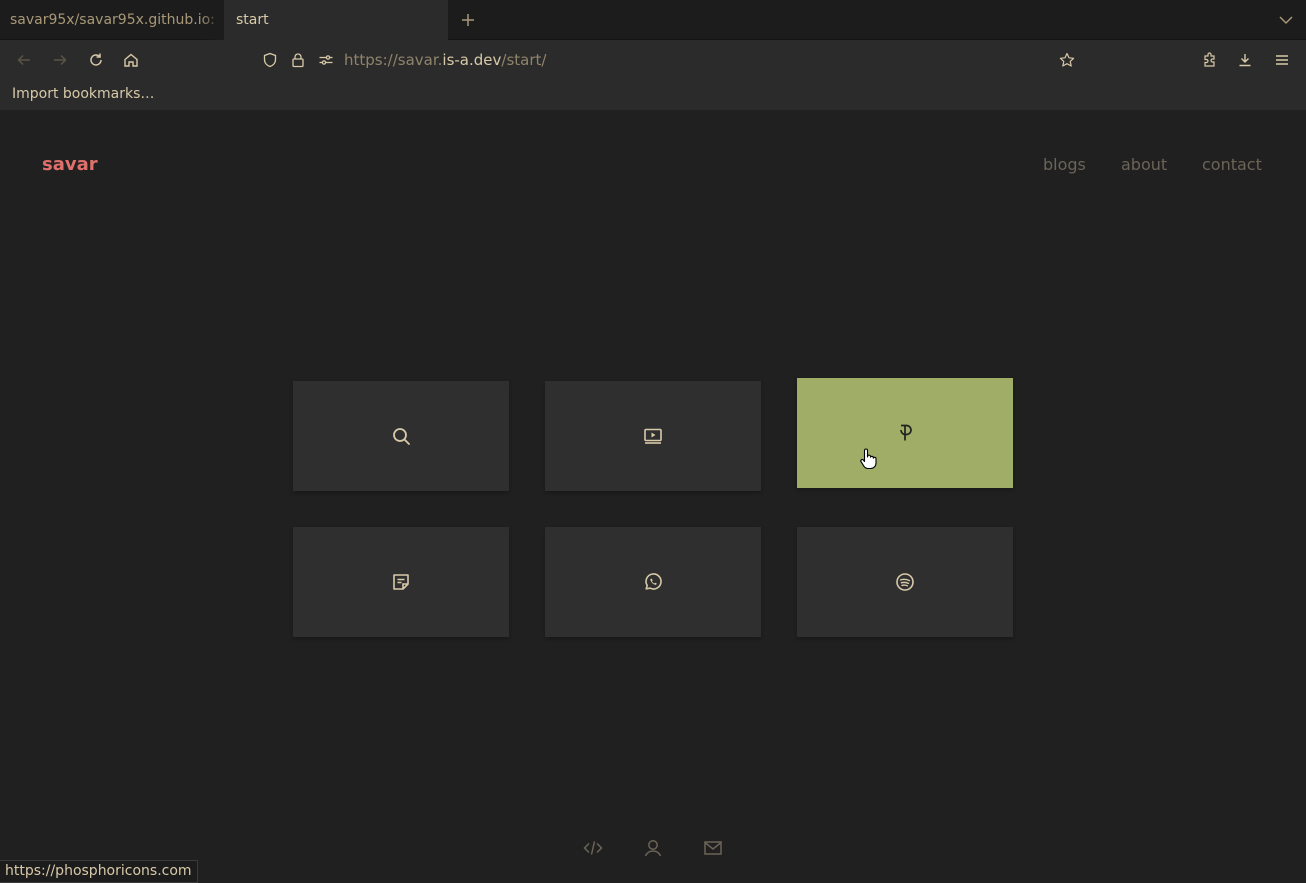 The width and height of the screenshot is (1306, 883). What do you see at coordinates (96, 60) in the screenshot?
I see `reload-icon` at bounding box center [96, 60].